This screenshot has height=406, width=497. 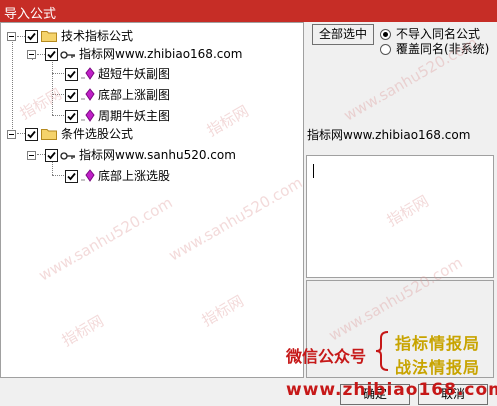 What do you see at coordinates (382, 351) in the screenshot?
I see `brace-icon` at bounding box center [382, 351].